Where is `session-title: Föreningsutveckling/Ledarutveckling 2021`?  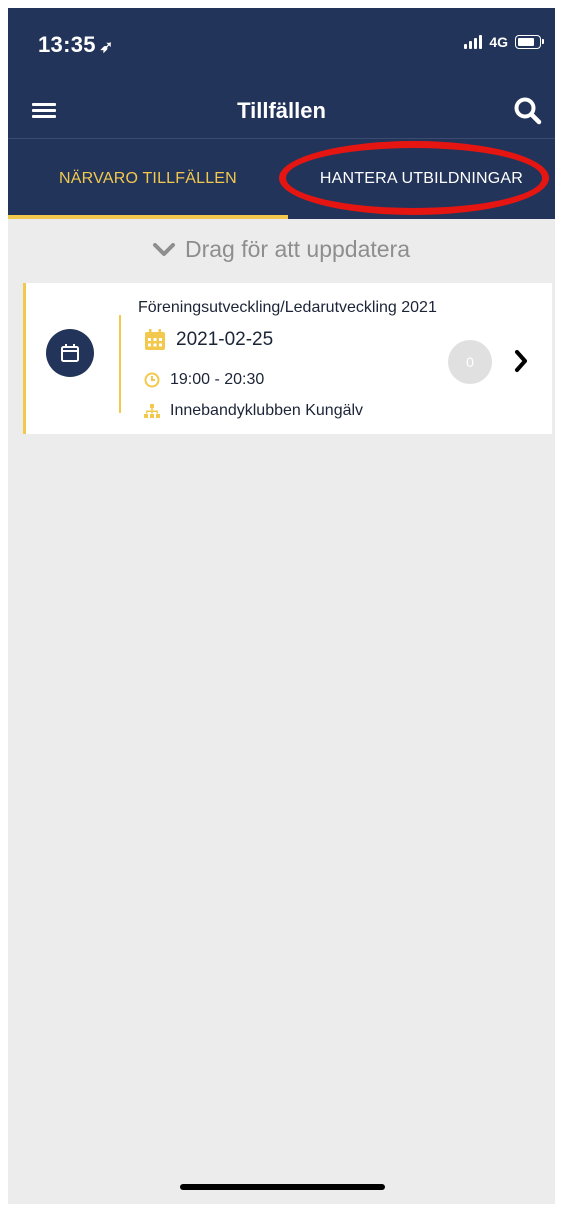 session-title: Föreningsutveckling/Ledarutveckling 2021 is located at coordinates (287, 307).